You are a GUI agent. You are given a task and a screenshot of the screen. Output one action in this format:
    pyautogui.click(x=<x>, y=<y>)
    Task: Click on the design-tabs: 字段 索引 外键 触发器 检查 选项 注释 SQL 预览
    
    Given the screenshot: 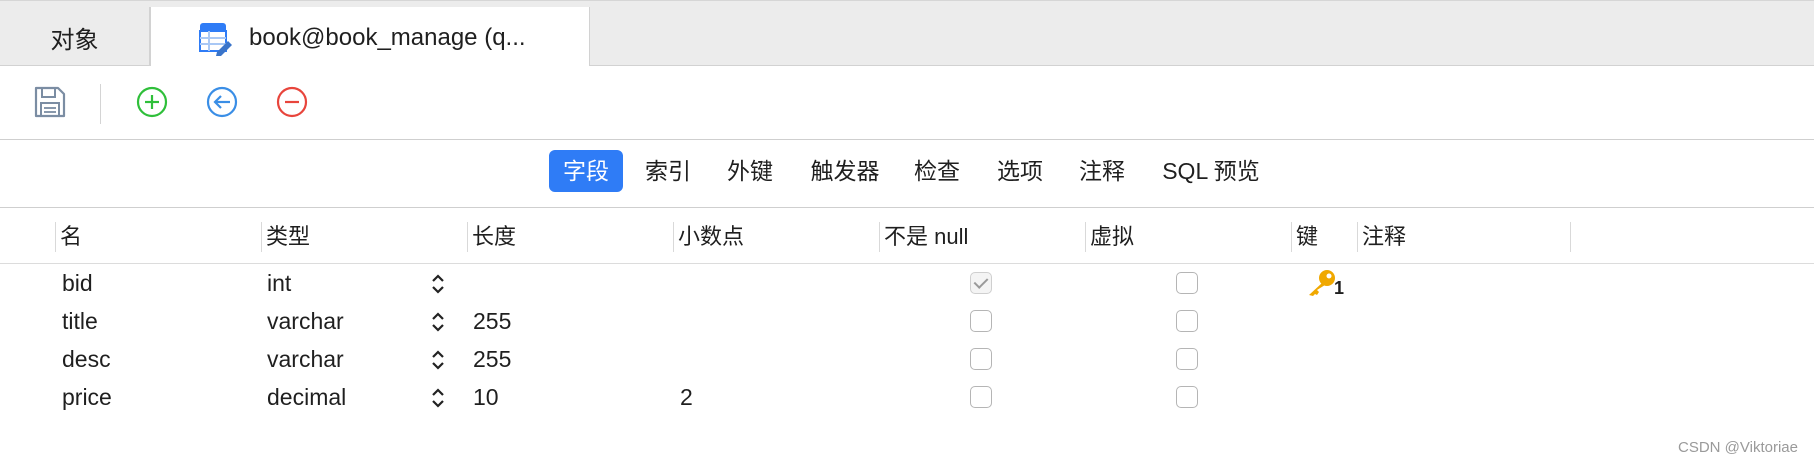 What is the action you would take?
    pyautogui.click(x=907, y=174)
    